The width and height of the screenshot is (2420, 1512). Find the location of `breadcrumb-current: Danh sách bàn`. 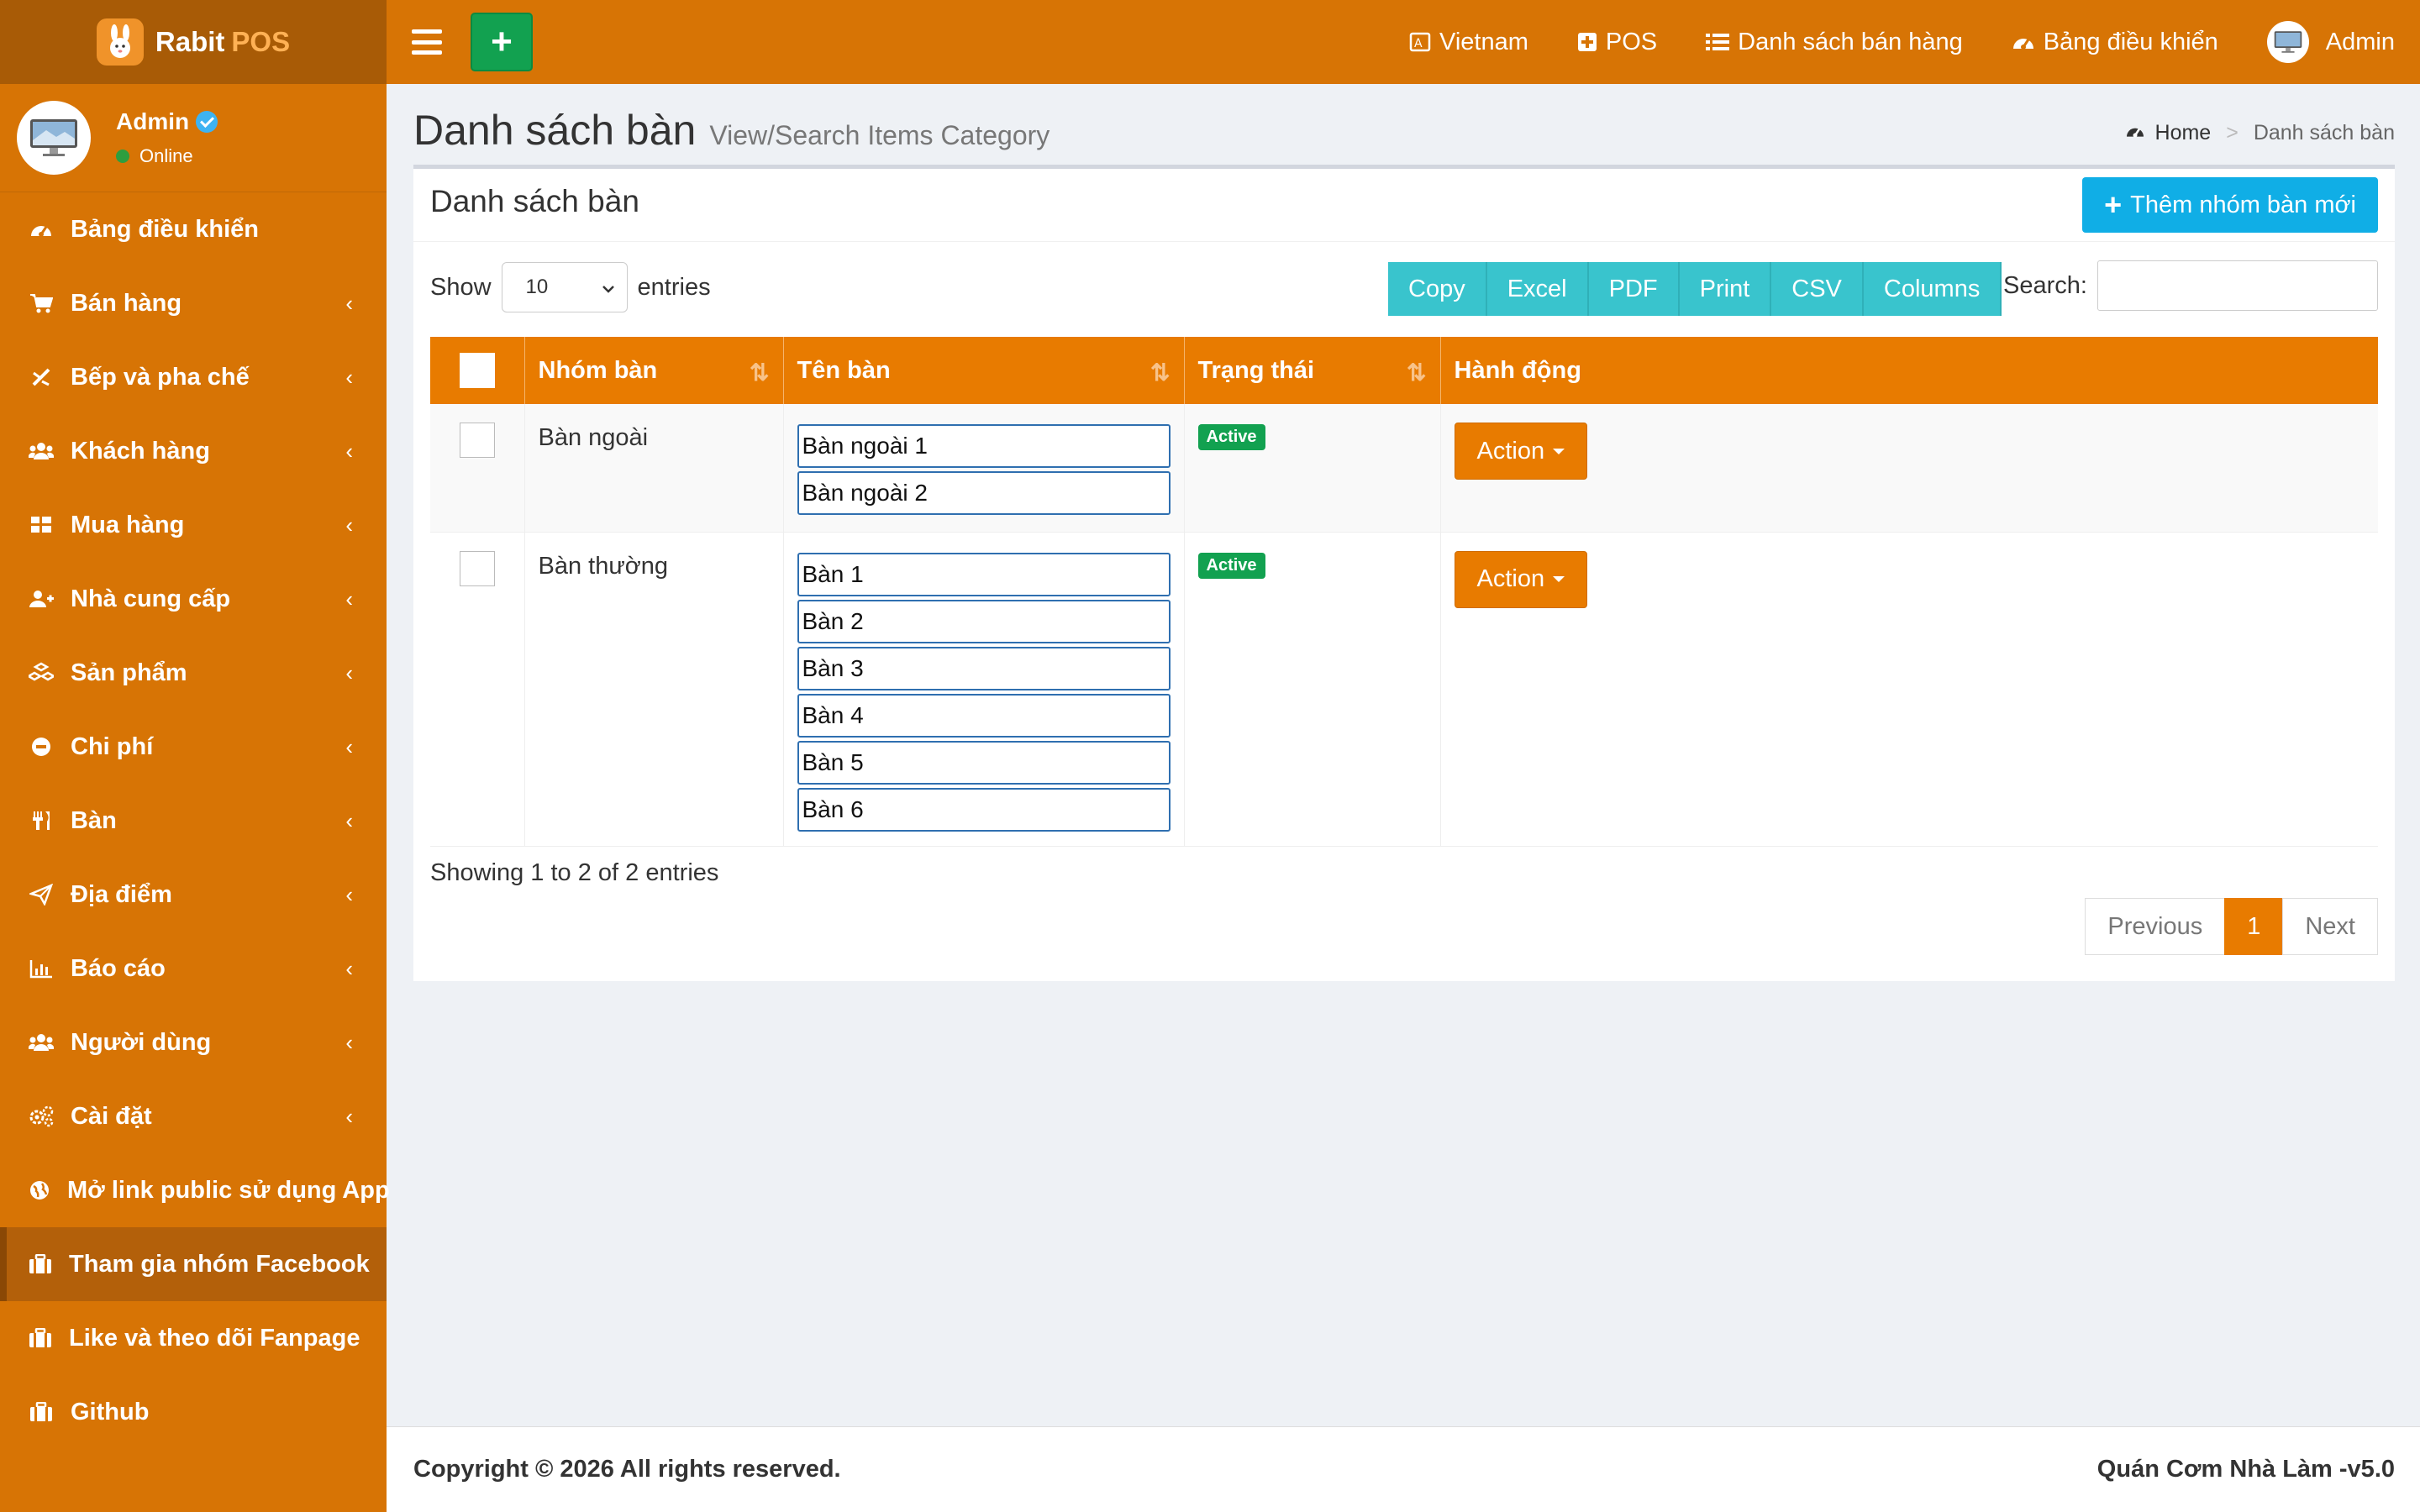

breadcrumb-current: Danh sách bàn is located at coordinates (2324, 132).